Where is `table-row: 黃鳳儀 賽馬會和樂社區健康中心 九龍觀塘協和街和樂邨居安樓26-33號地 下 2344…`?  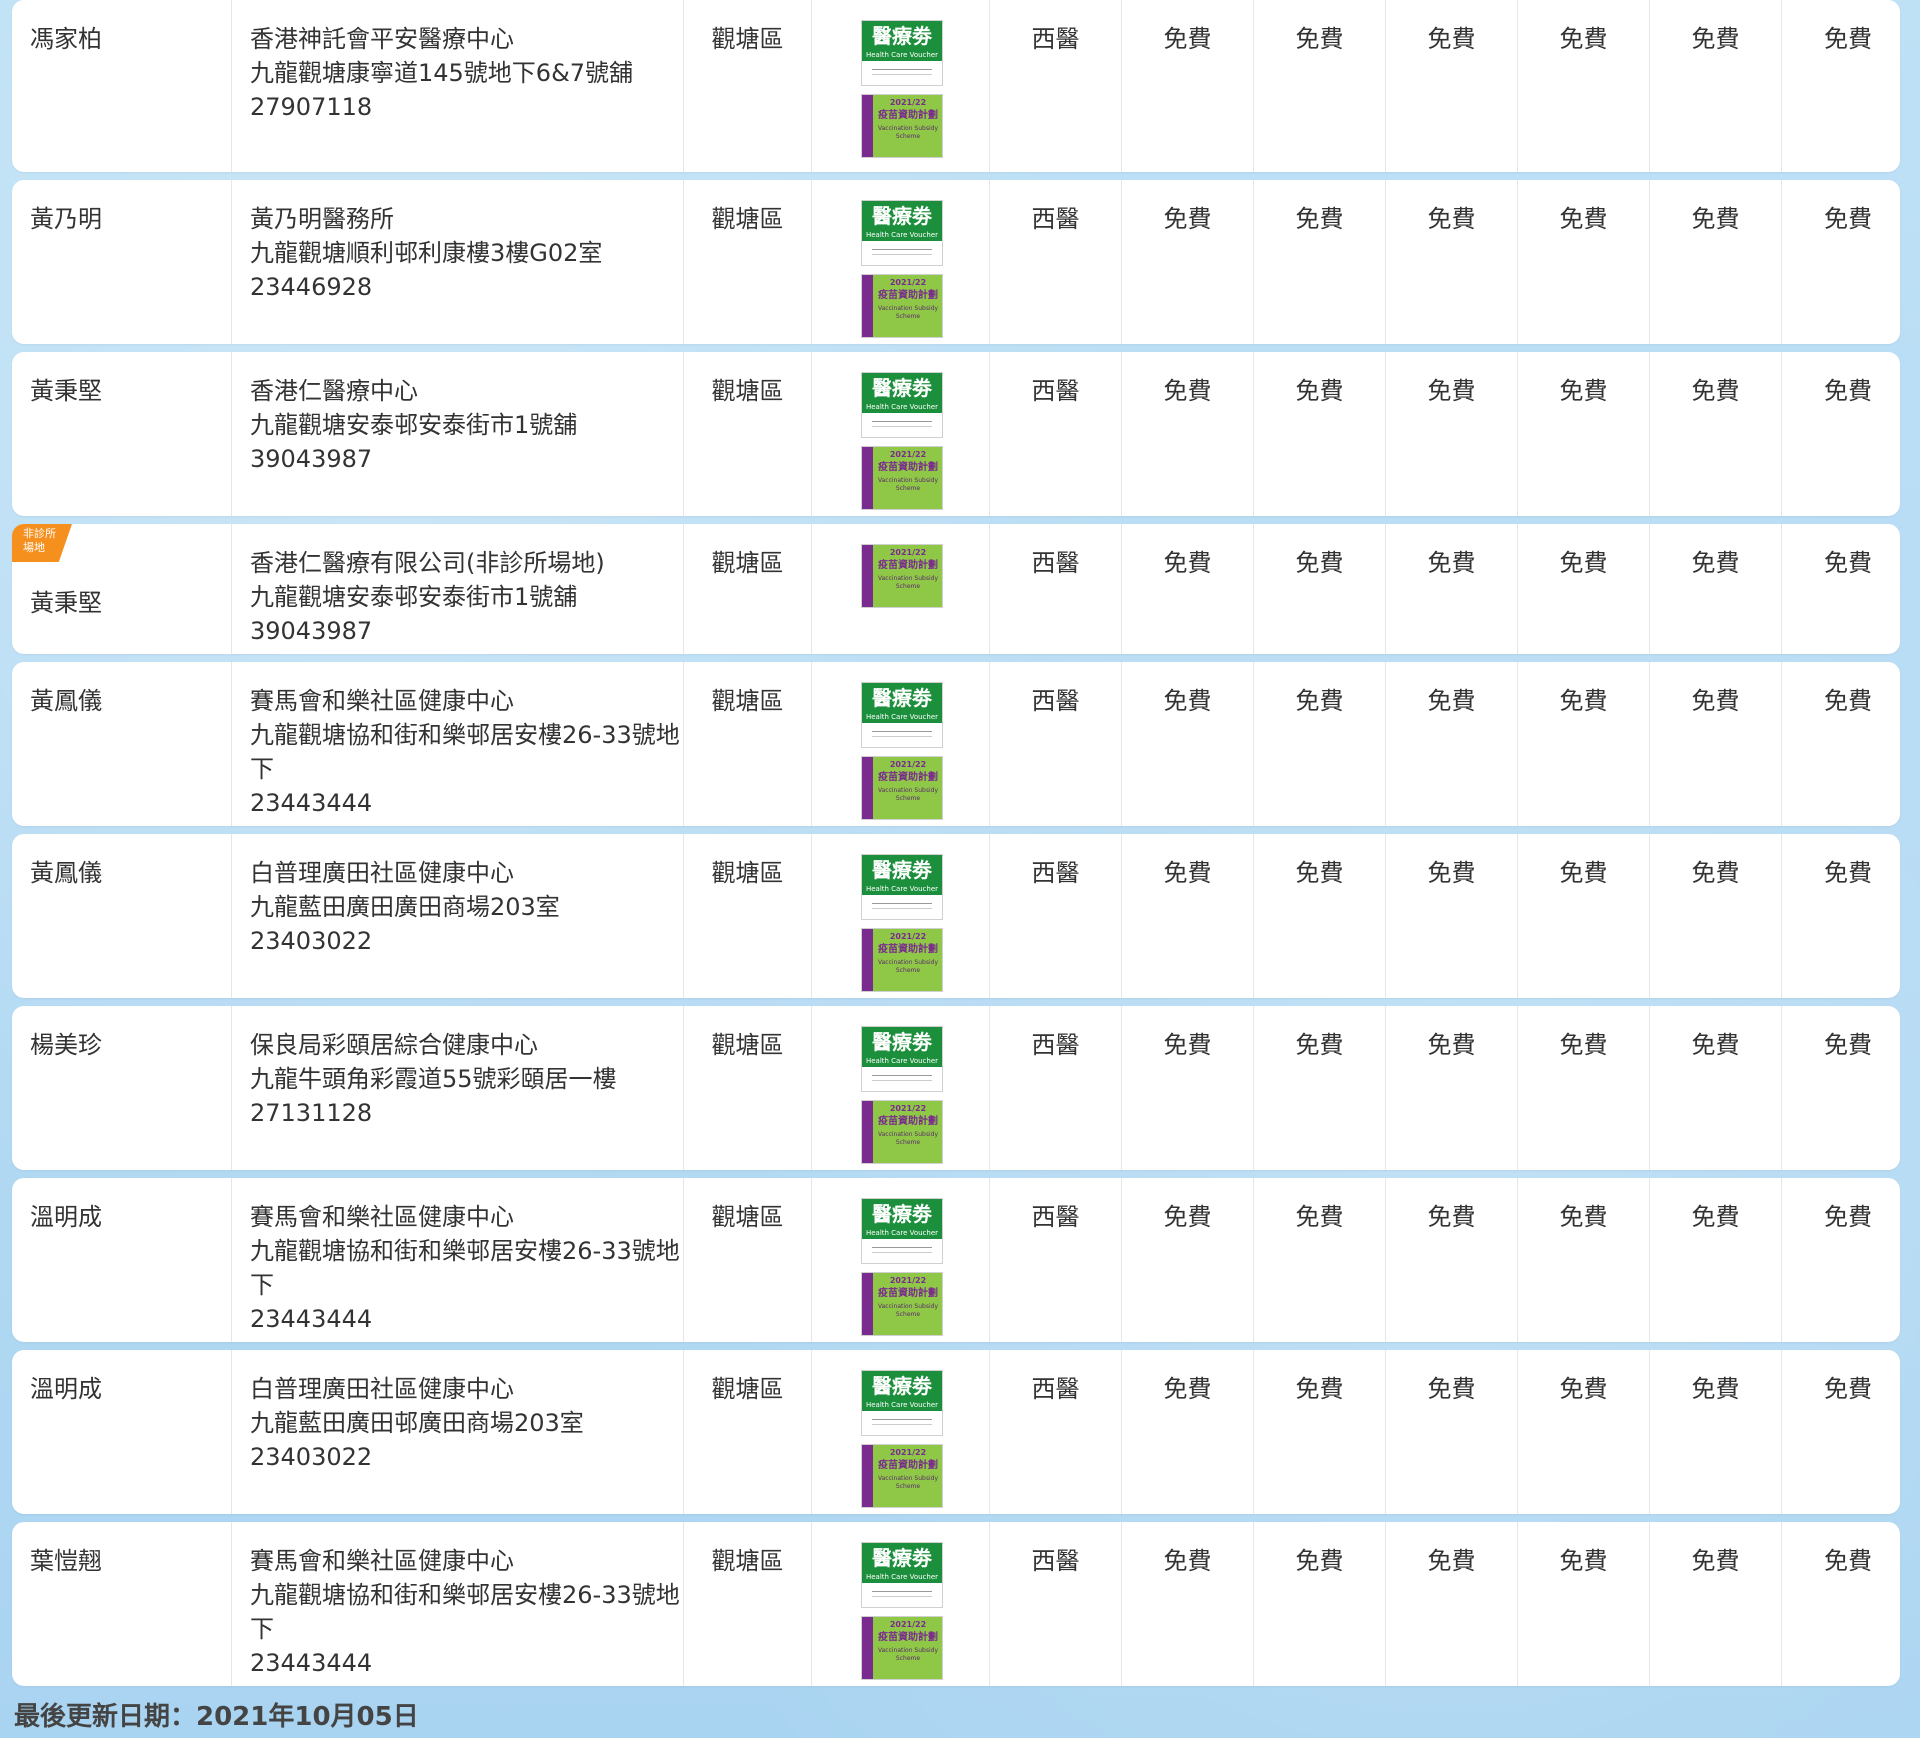 table-row: 黃鳳儀 賽馬會和樂社區健康中心 九龍觀塘協和街和樂邨居安樓26-33號地 下 2344… is located at coordinates (956, 744).